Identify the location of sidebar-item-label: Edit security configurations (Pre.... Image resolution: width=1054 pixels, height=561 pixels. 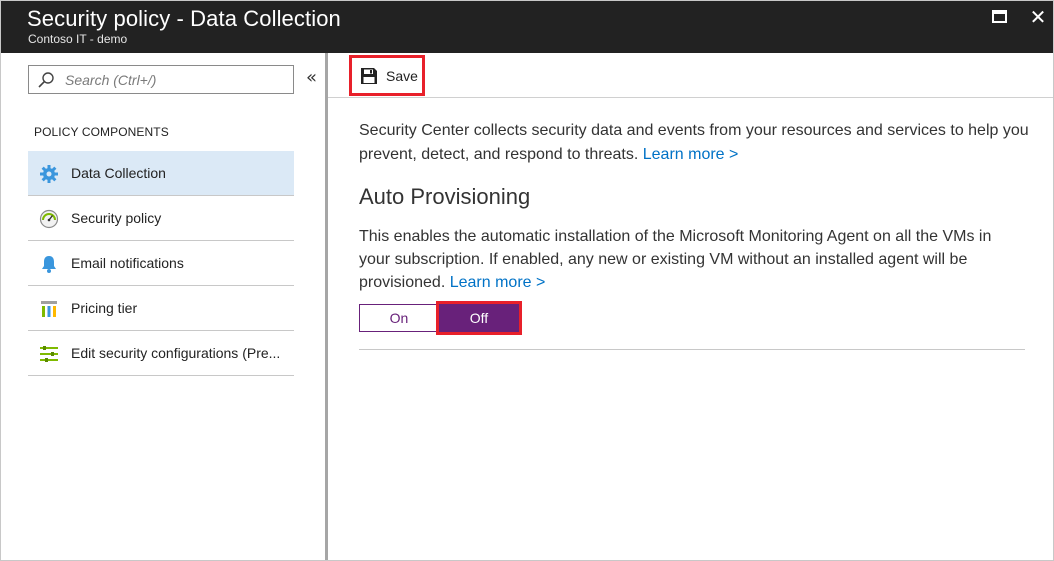
(176, 353).